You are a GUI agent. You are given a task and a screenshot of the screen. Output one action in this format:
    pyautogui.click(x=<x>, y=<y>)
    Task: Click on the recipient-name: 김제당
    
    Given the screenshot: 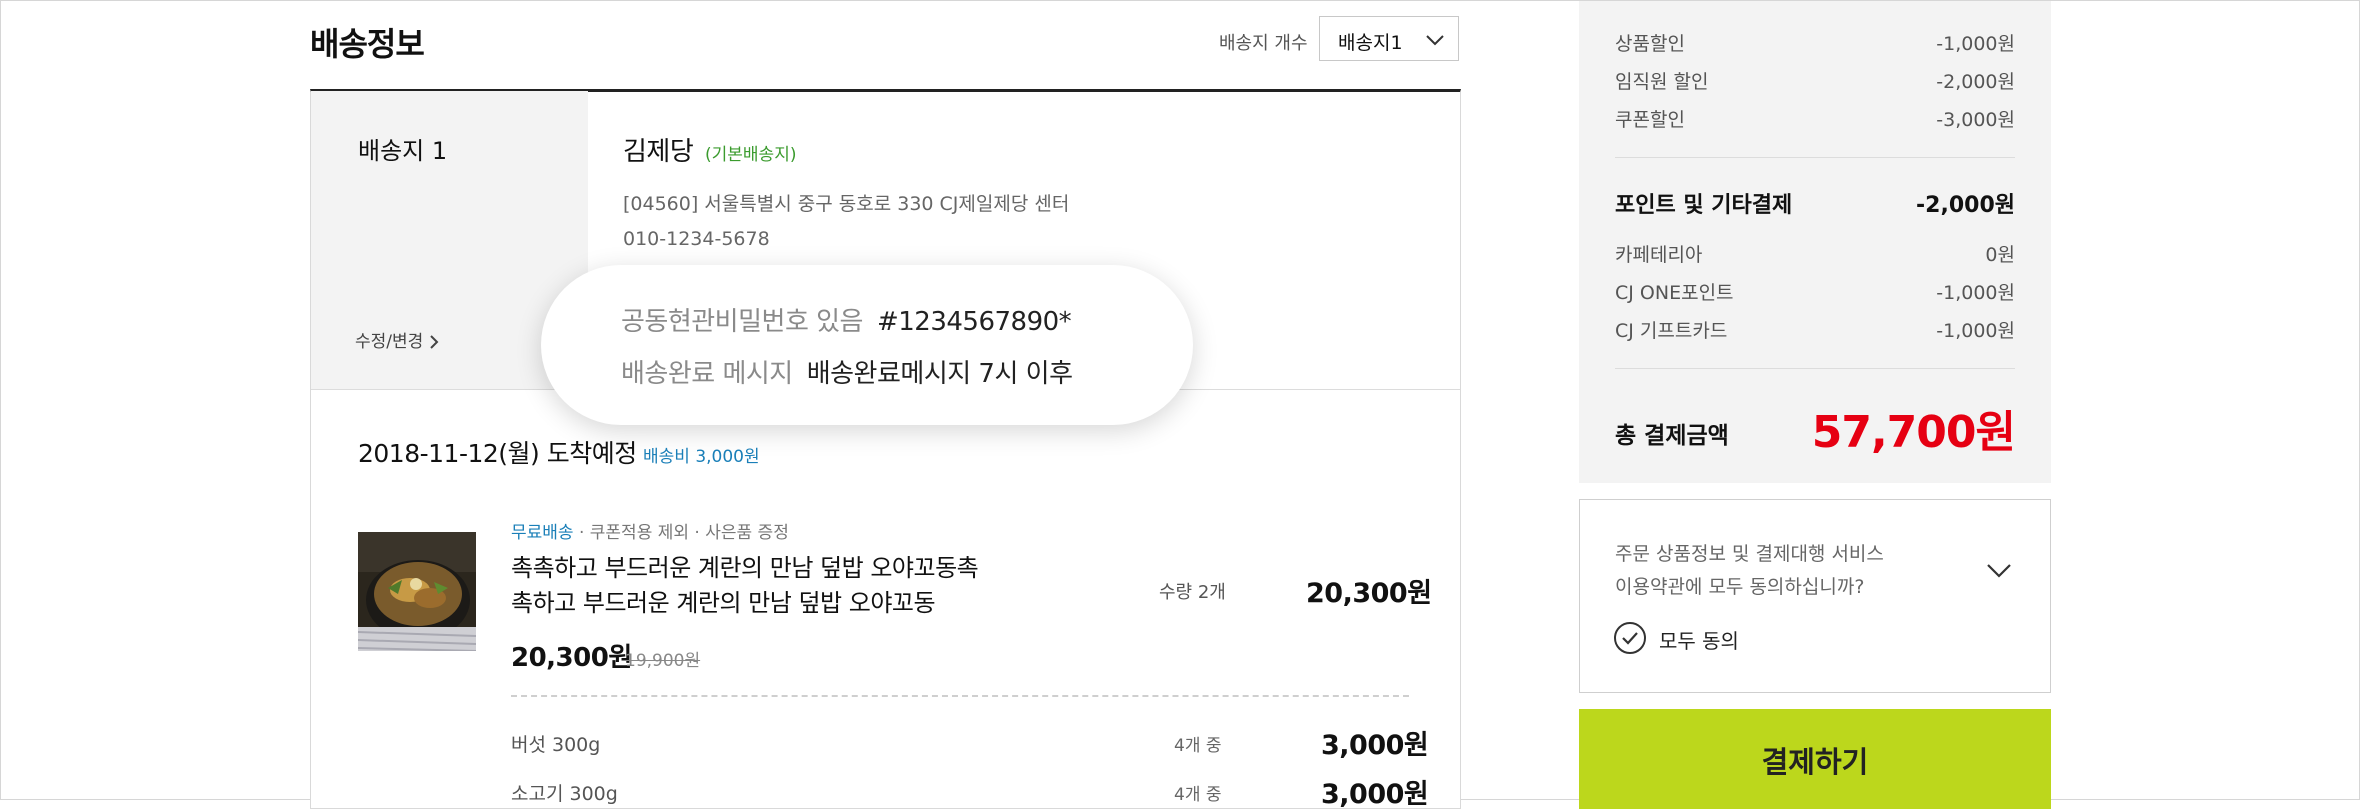 What is the action you would take?
    pyautogui.click(x=658, y=152)
    